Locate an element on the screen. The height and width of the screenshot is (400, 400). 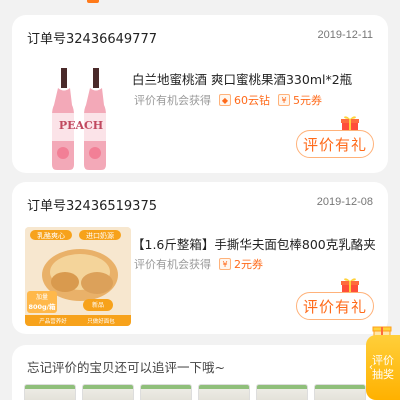
reward-badge: ◆ 60云钻 is located at coordinates (244, 100).